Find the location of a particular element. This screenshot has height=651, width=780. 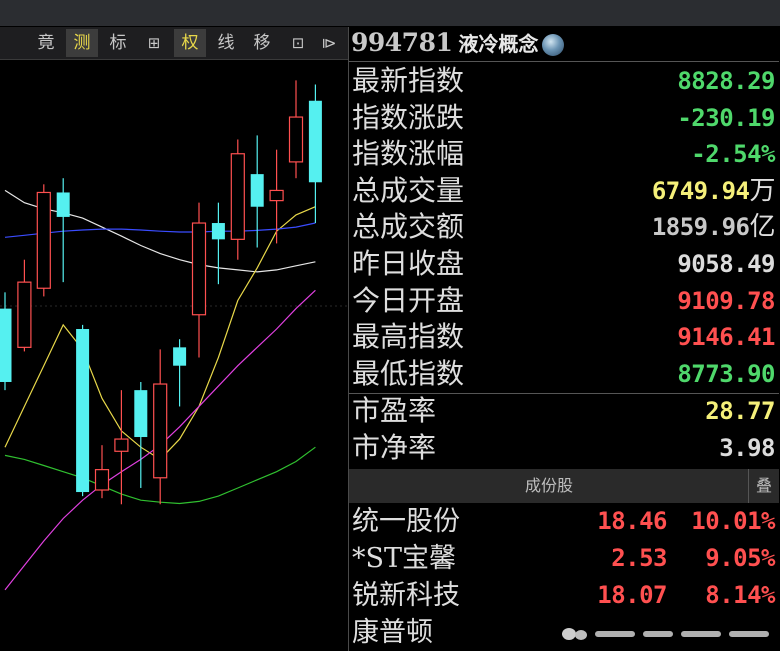

overlay-toggle-button: 叠 is located at coordinates (763, 486).